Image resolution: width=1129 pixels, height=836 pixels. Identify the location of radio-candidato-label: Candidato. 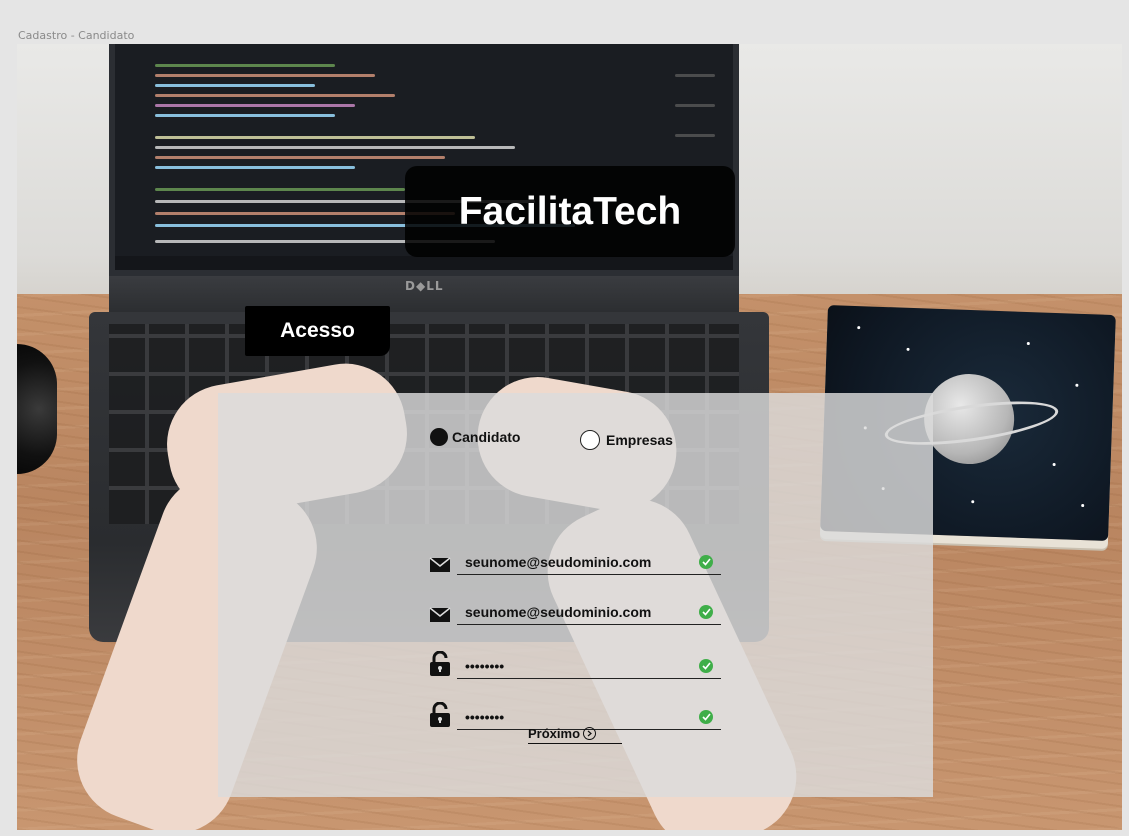
(486, 437).